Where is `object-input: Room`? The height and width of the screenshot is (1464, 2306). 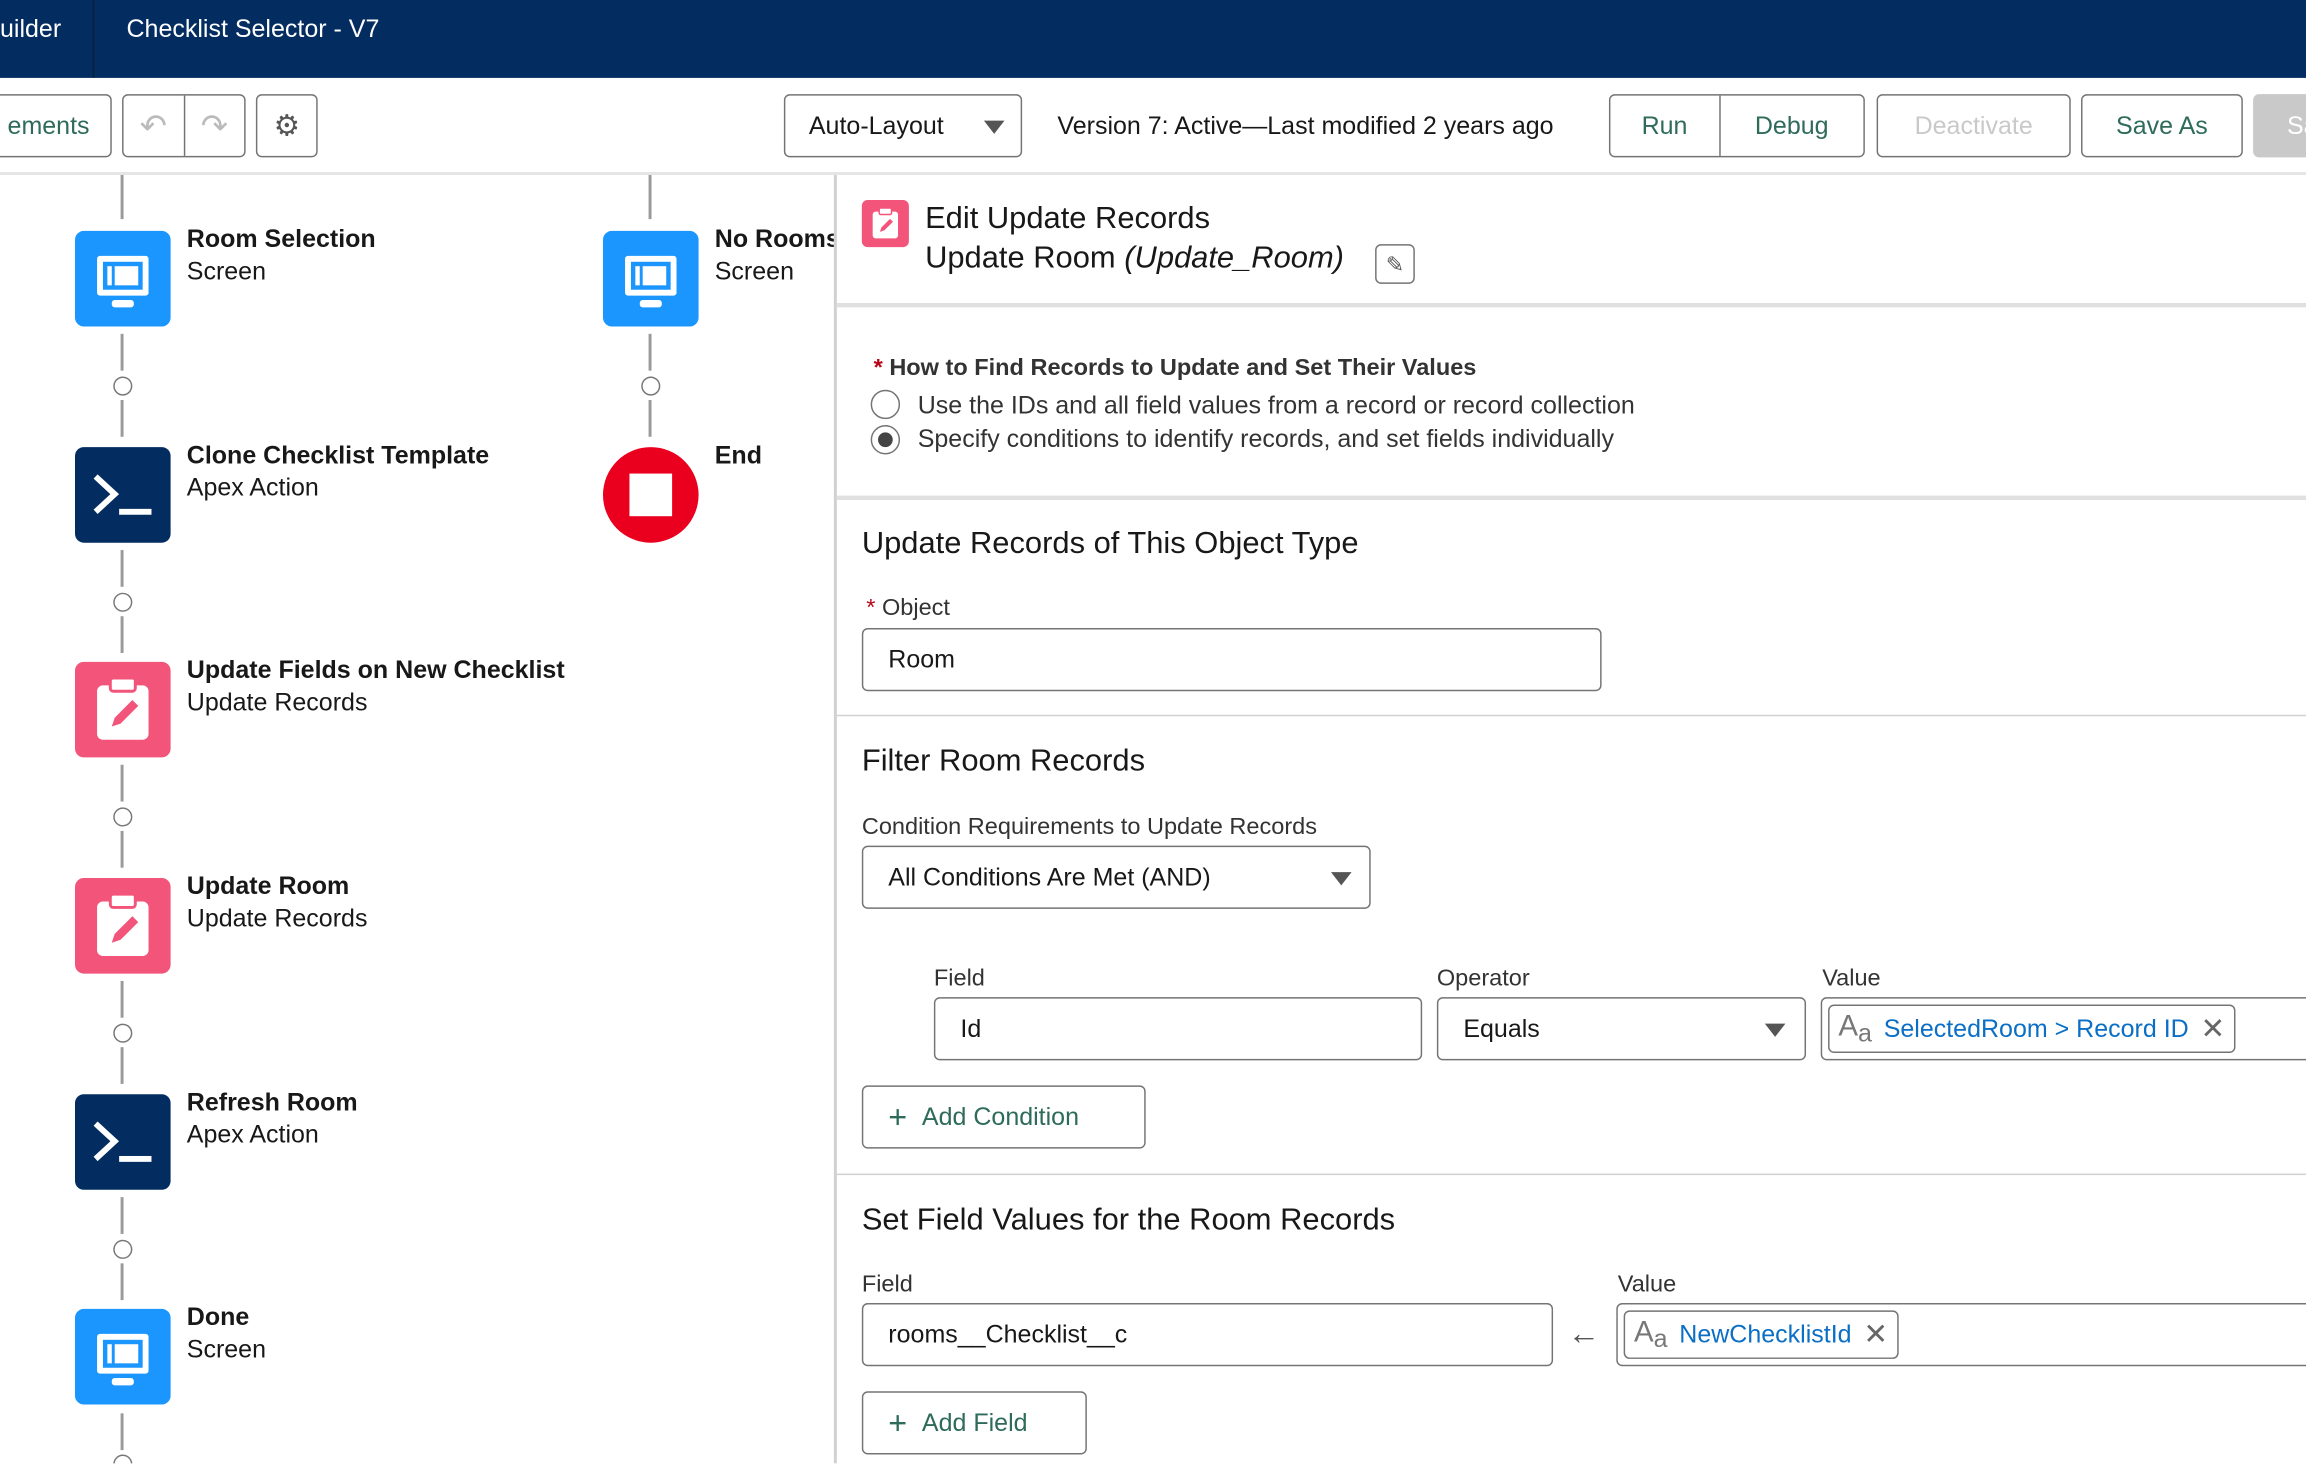 object-input: Room is located at coordinates (1231, 659).